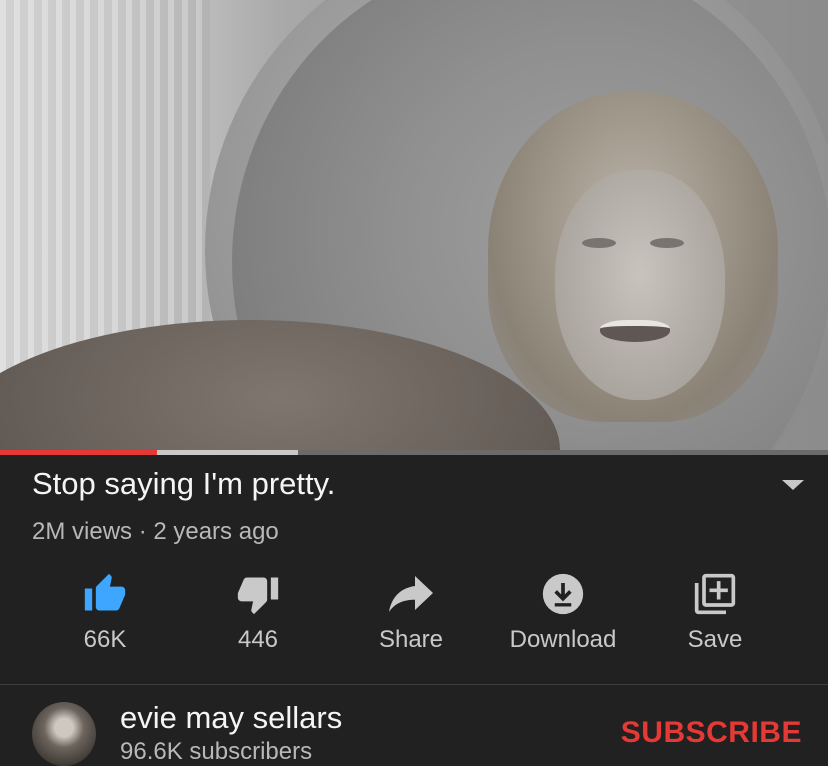  Describe the element at coordinates (411, 639) in the screenshot. I see `share-label: Share` at that location.